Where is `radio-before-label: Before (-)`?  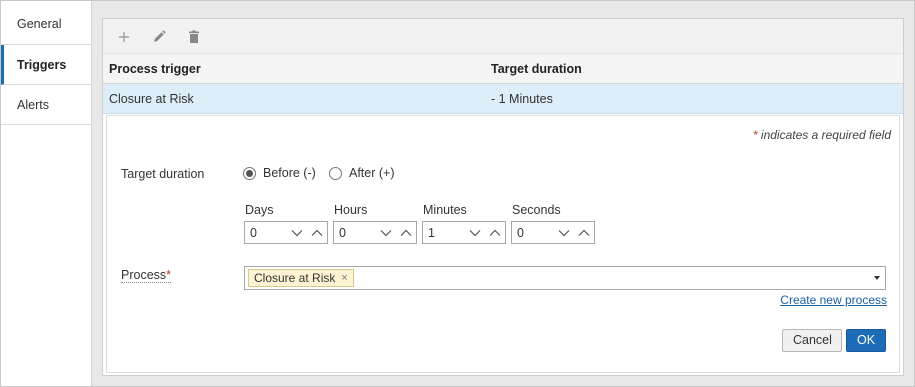 radio-before-label: Before (-) is located at coordinates (289, 173).